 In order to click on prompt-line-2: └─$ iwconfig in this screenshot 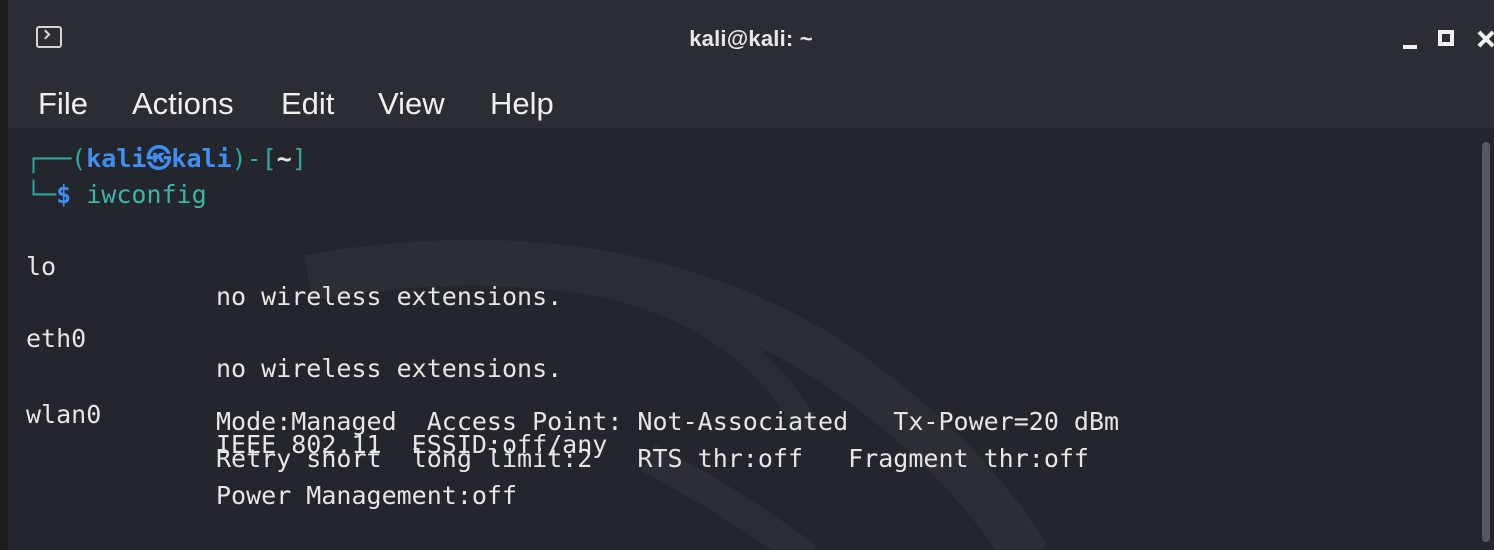, I will do `click(116, 195)`.